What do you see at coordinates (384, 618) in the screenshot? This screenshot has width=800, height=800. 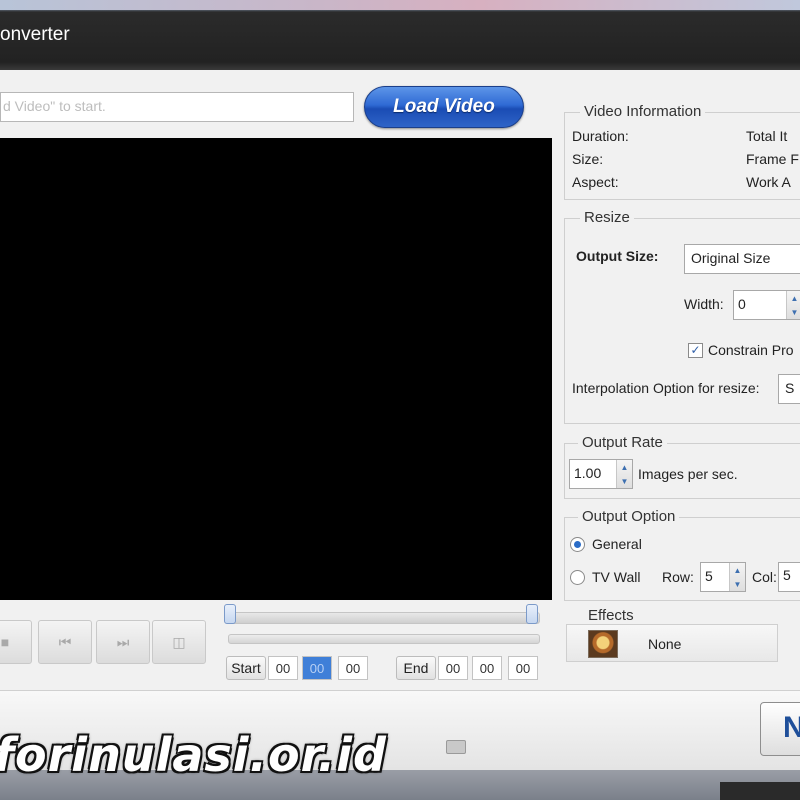 I see `seek-slider` at bounding box center [384, 618].